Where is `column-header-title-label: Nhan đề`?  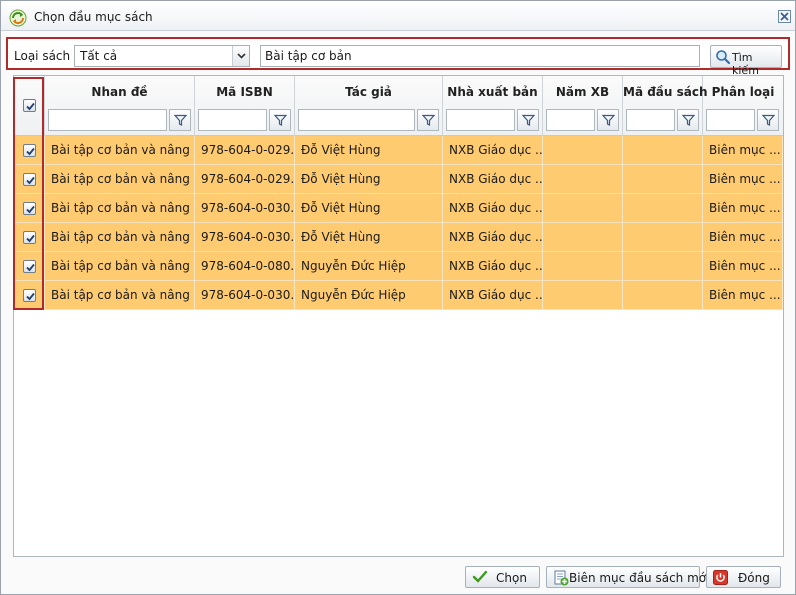 column-header-title-label: Nhan đề is located at coordinates (119, 92).